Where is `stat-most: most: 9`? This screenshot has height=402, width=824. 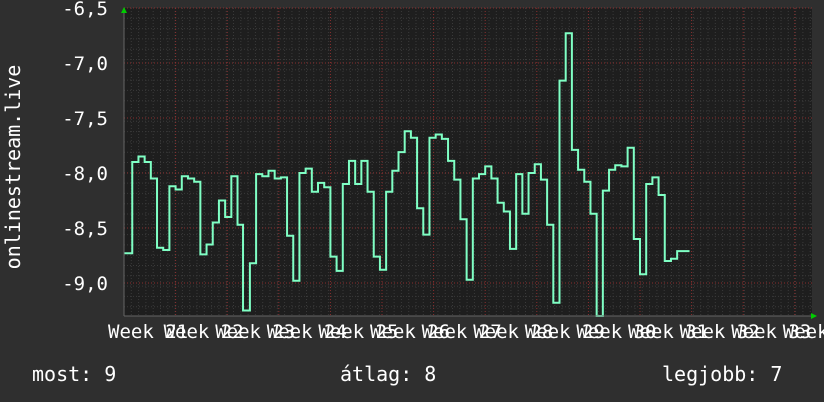 stat-most: most: 9 is located at coordinates (74, 374).